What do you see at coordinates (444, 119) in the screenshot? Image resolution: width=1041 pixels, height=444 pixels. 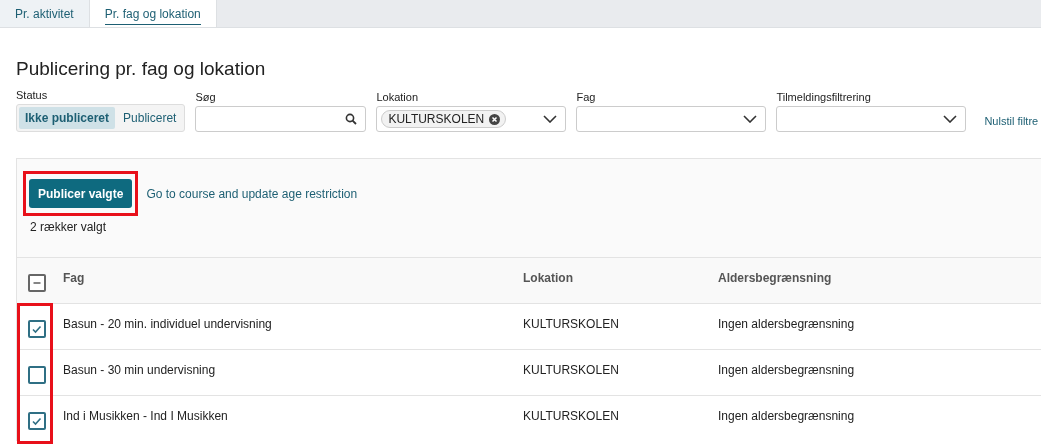 I see `location-chip: KULTURSKOLEN` at bounding box center [444, 119].